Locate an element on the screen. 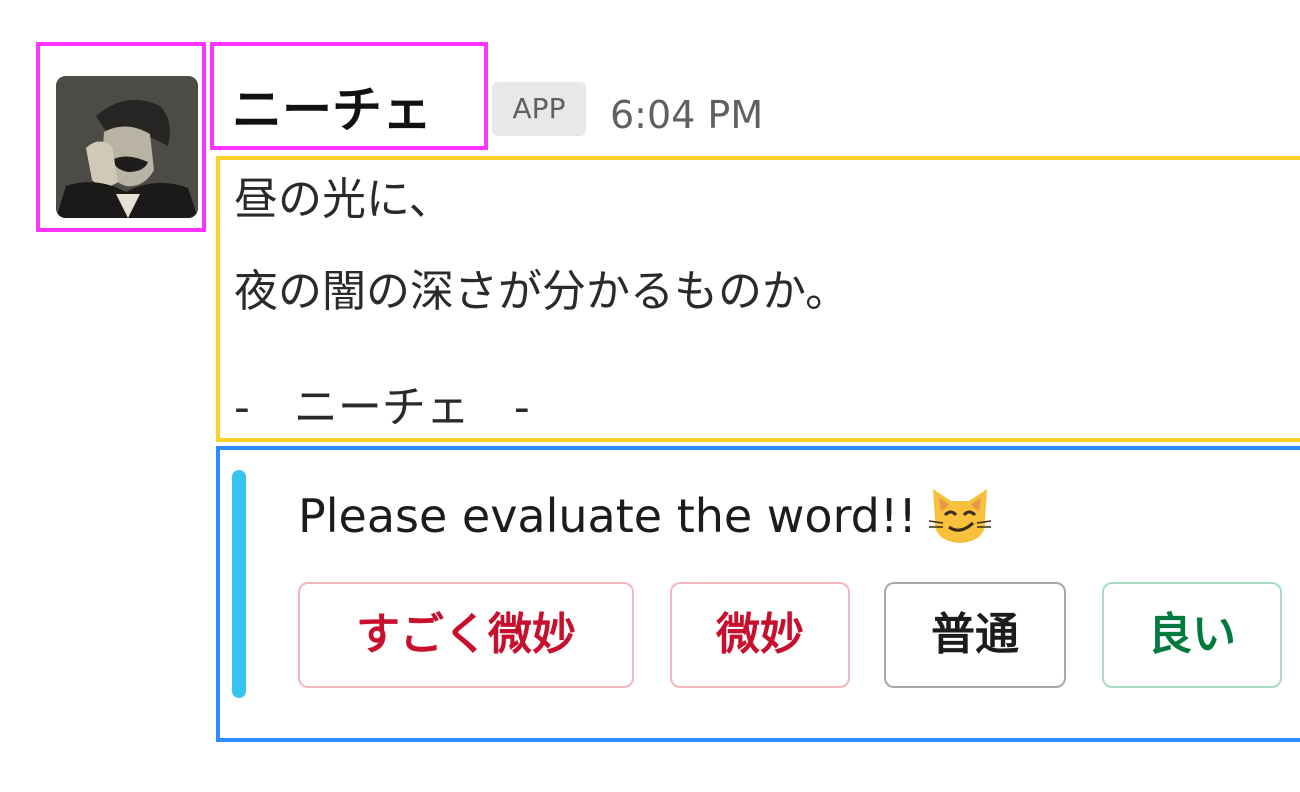  author-name: ニーチェ is located at coordinates (332, 110).